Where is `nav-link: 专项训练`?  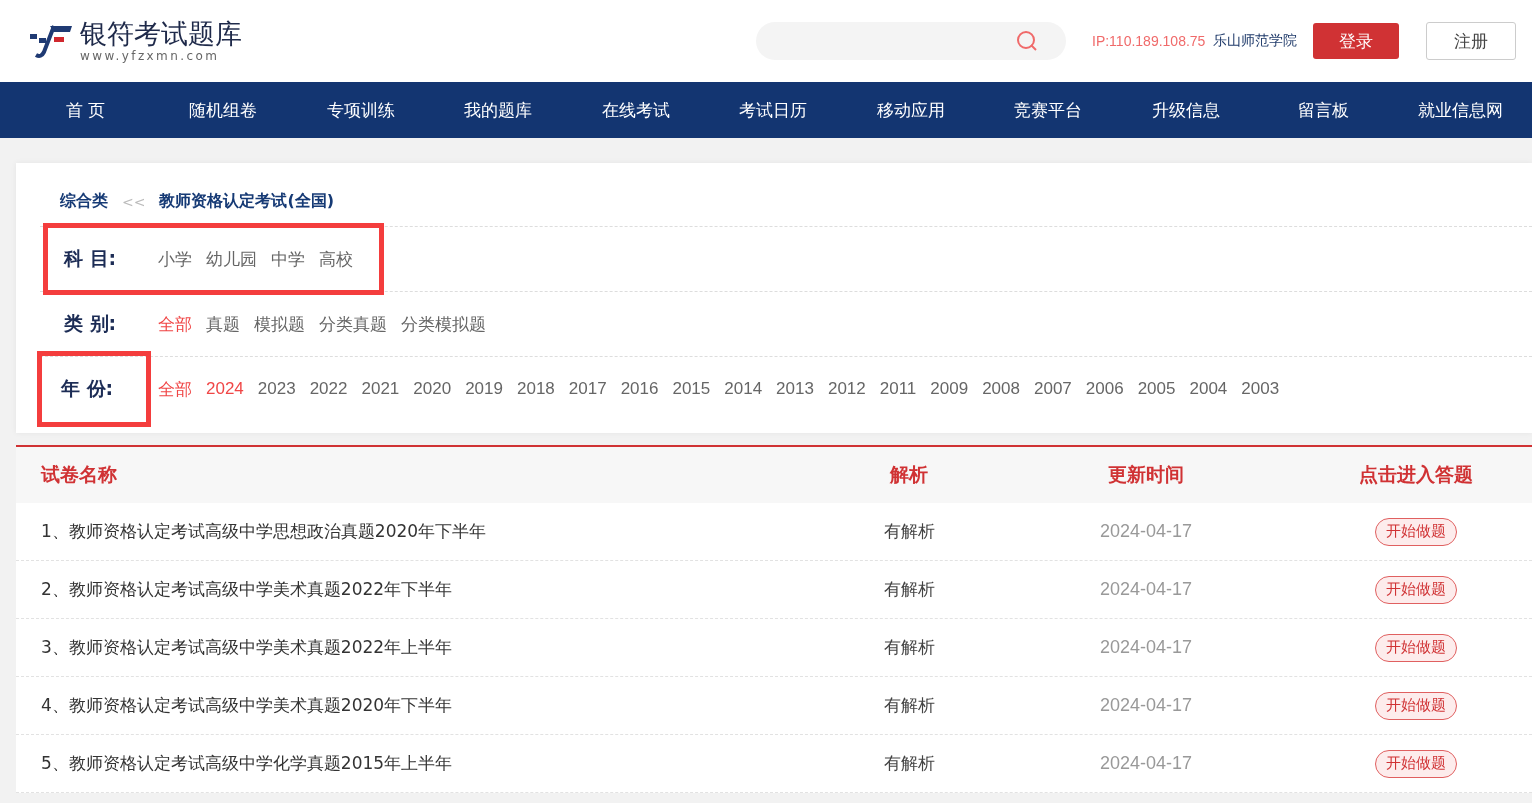 nav-link: 专项训练 is located at coordinates (361, 110).